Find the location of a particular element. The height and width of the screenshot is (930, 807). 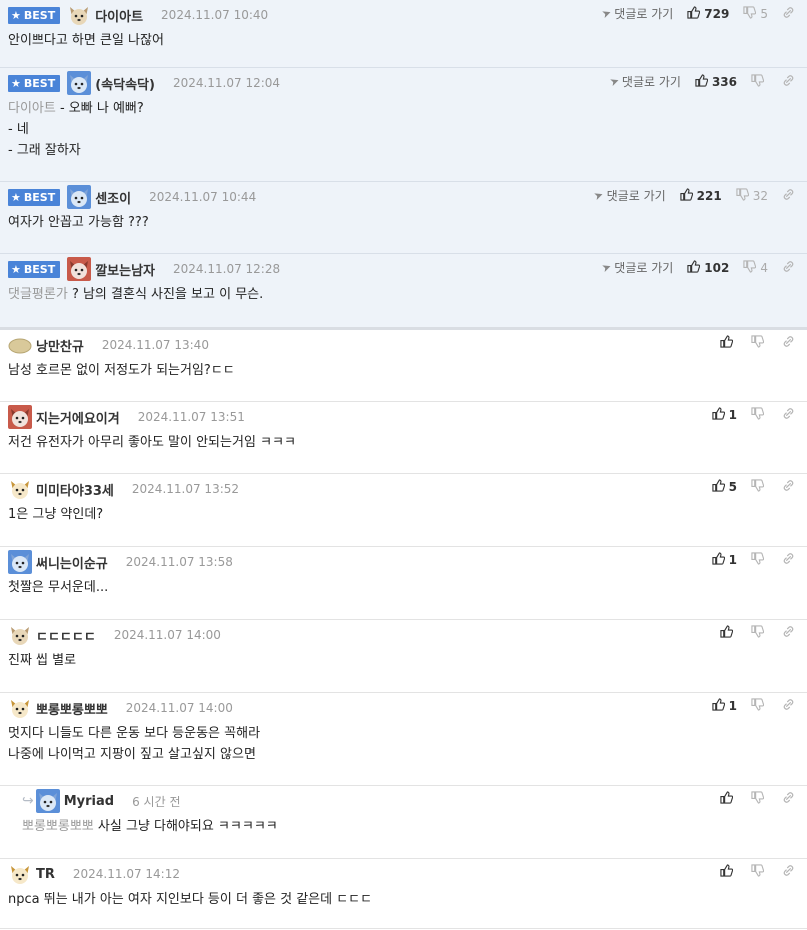

dislike-button: 32 is located at coordinates (752, 195).